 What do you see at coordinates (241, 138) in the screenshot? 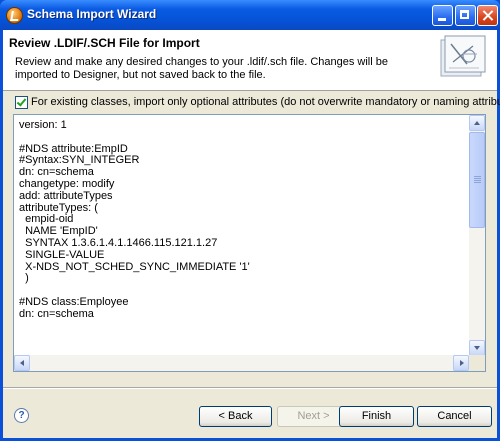
I see `ldif-line` at bounding box center [241, 138].